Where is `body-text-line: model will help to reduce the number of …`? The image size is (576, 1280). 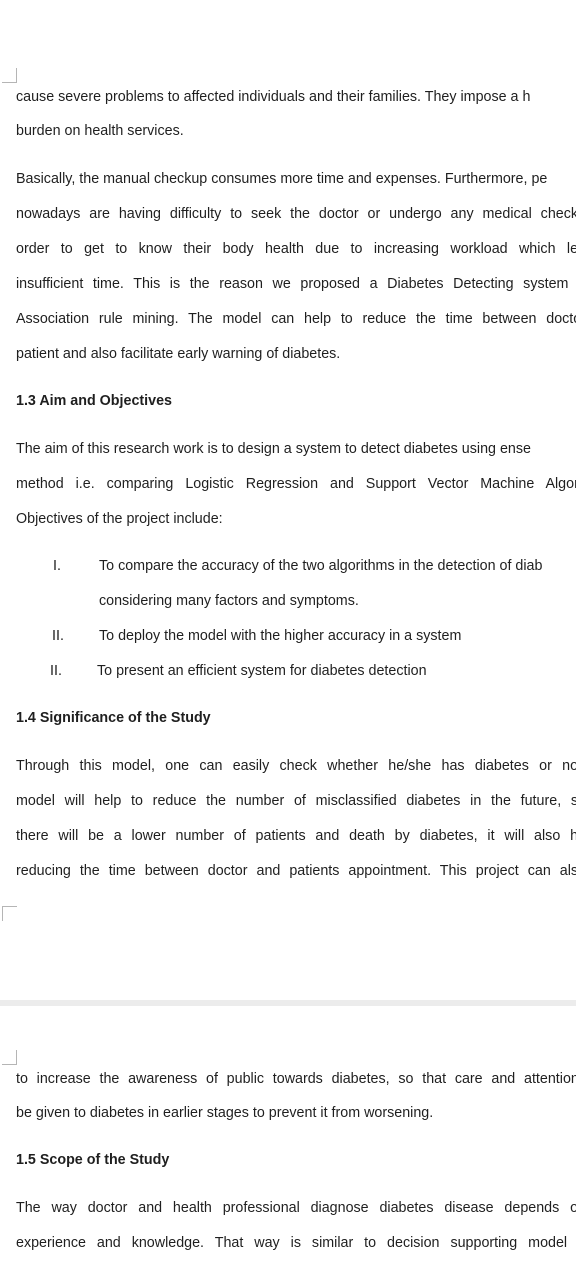 body-text-line: model will help to reduce the number of … is located at coordinates (296, 801).